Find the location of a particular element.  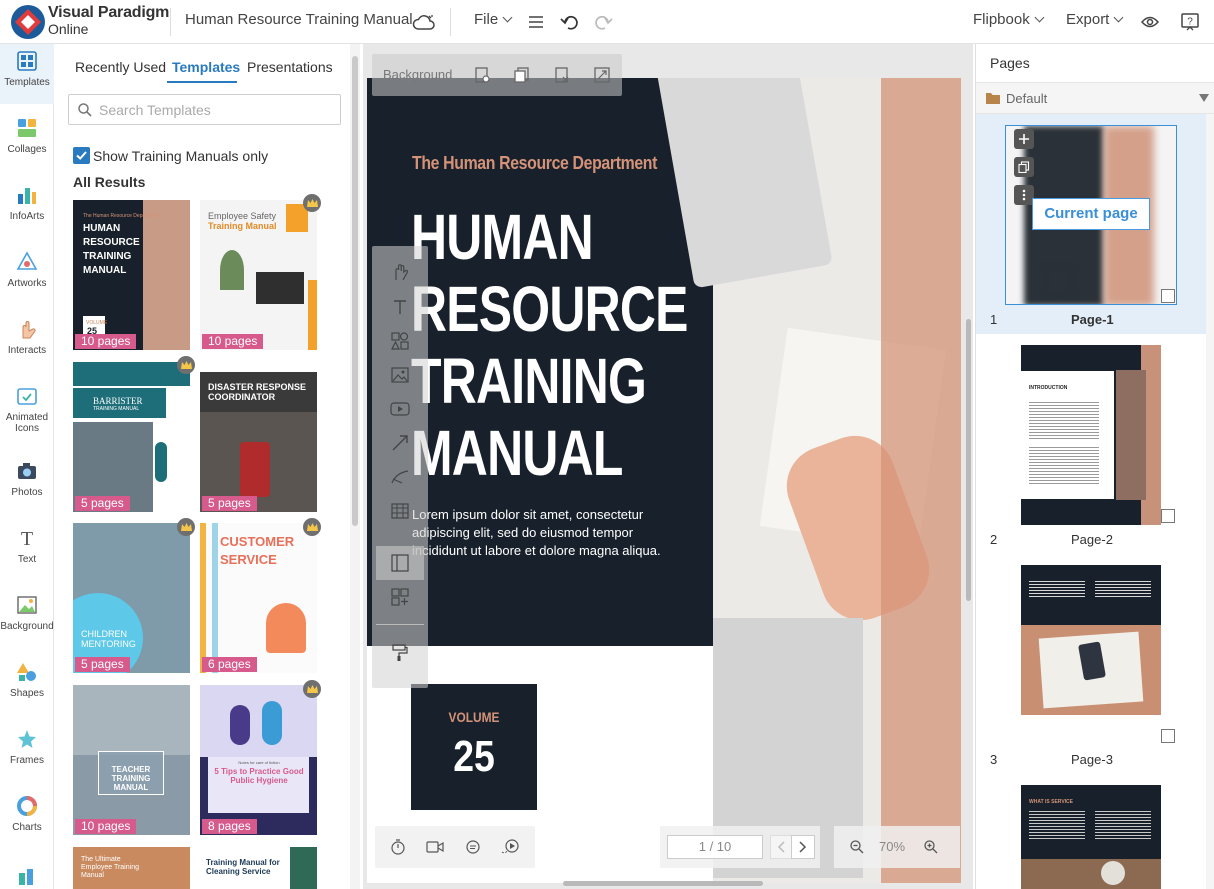

canvas-scrollbar-vertical is located at coordinates (968, 460).